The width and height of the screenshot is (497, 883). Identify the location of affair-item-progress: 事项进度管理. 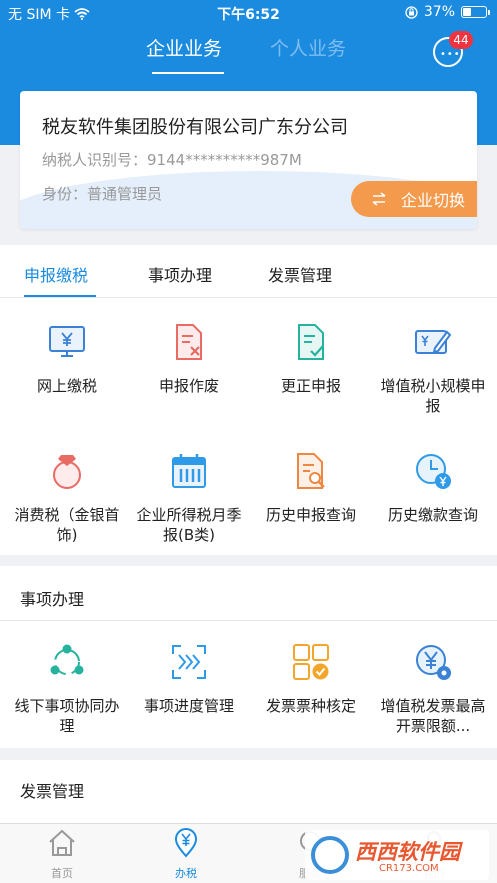
(189, 679).